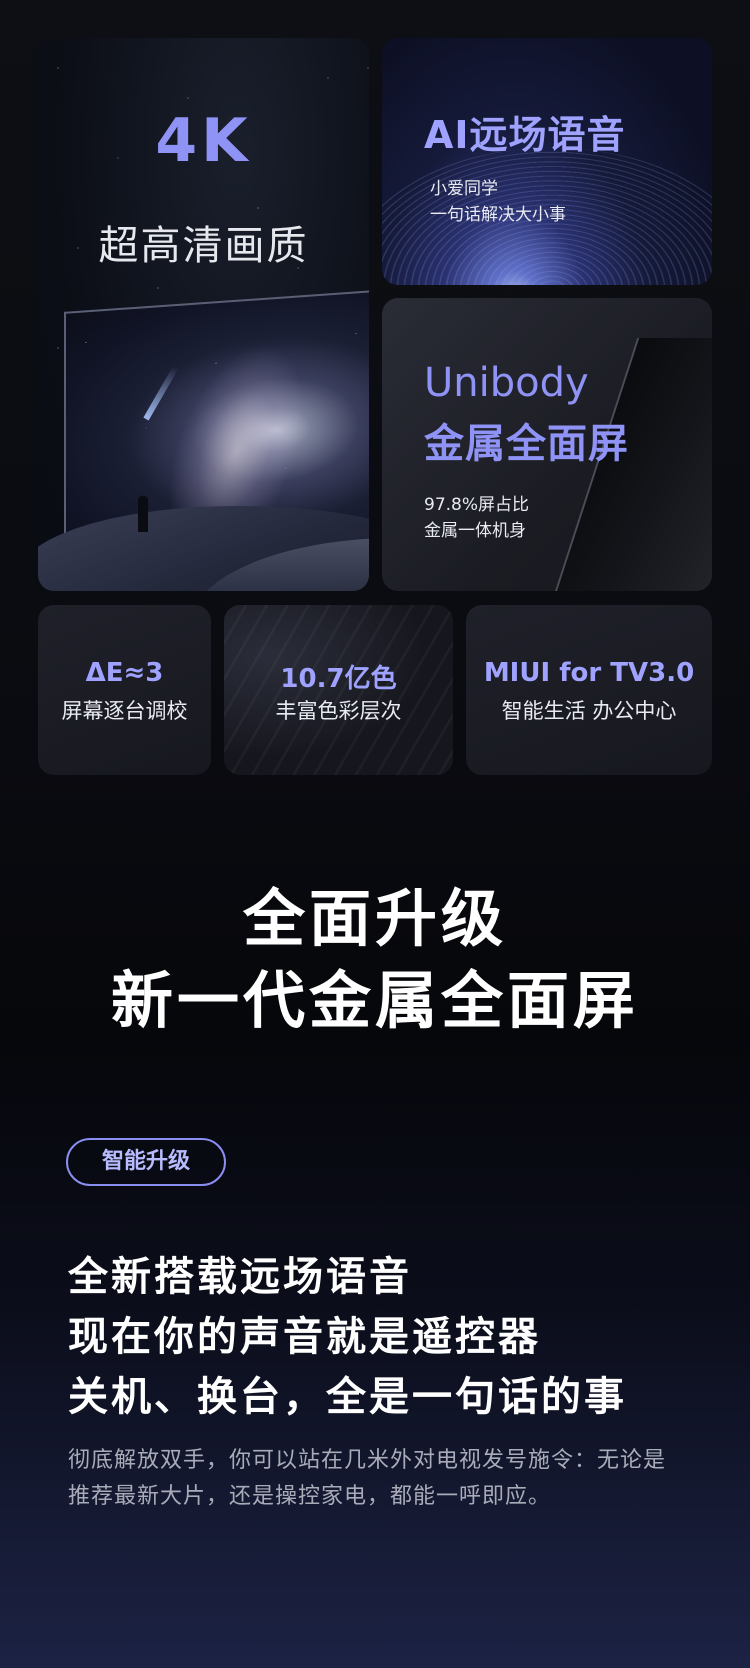 The height and width of the screenshot is (1668, 750). I want to click on section-line-1: 全新搭载远场语音, so click(240, 1277).